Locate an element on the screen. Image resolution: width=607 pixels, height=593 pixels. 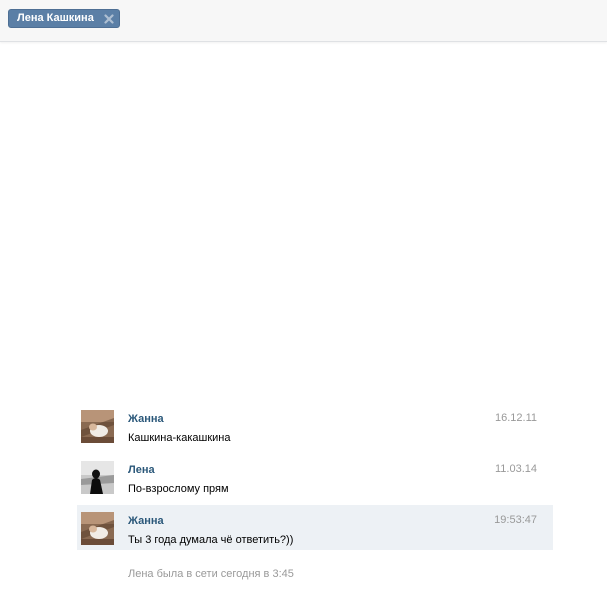
message-date: 16.12.11 is located at coordinates (515, 418).